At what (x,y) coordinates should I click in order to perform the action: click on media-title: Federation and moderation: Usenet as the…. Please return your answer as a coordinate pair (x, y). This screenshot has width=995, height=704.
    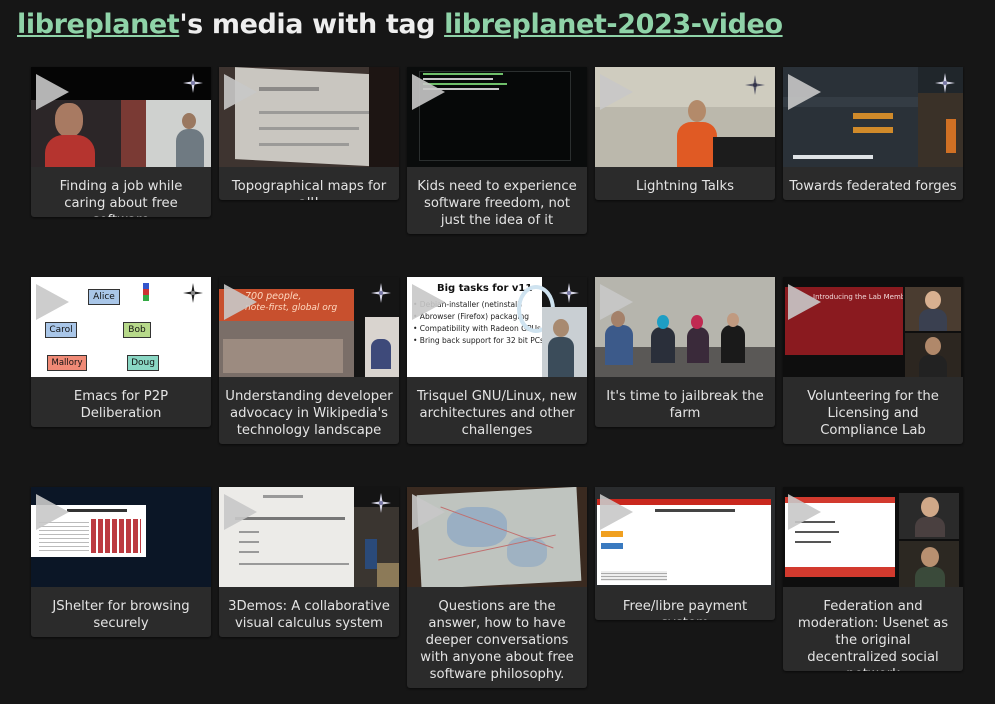
    Looking at the image, I should click on (873, 629).